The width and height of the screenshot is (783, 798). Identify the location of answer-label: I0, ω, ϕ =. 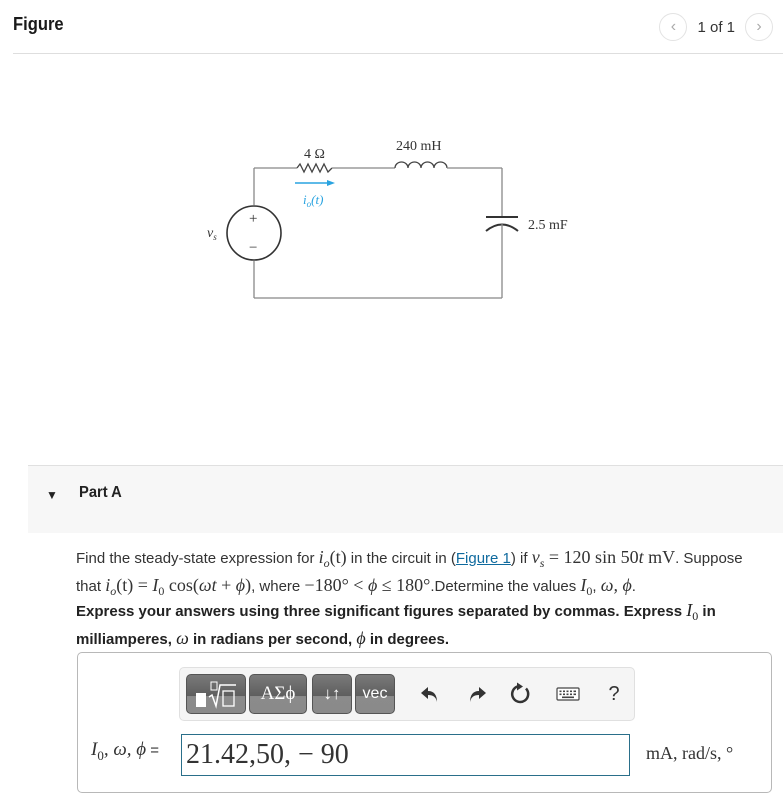
(125, 751).